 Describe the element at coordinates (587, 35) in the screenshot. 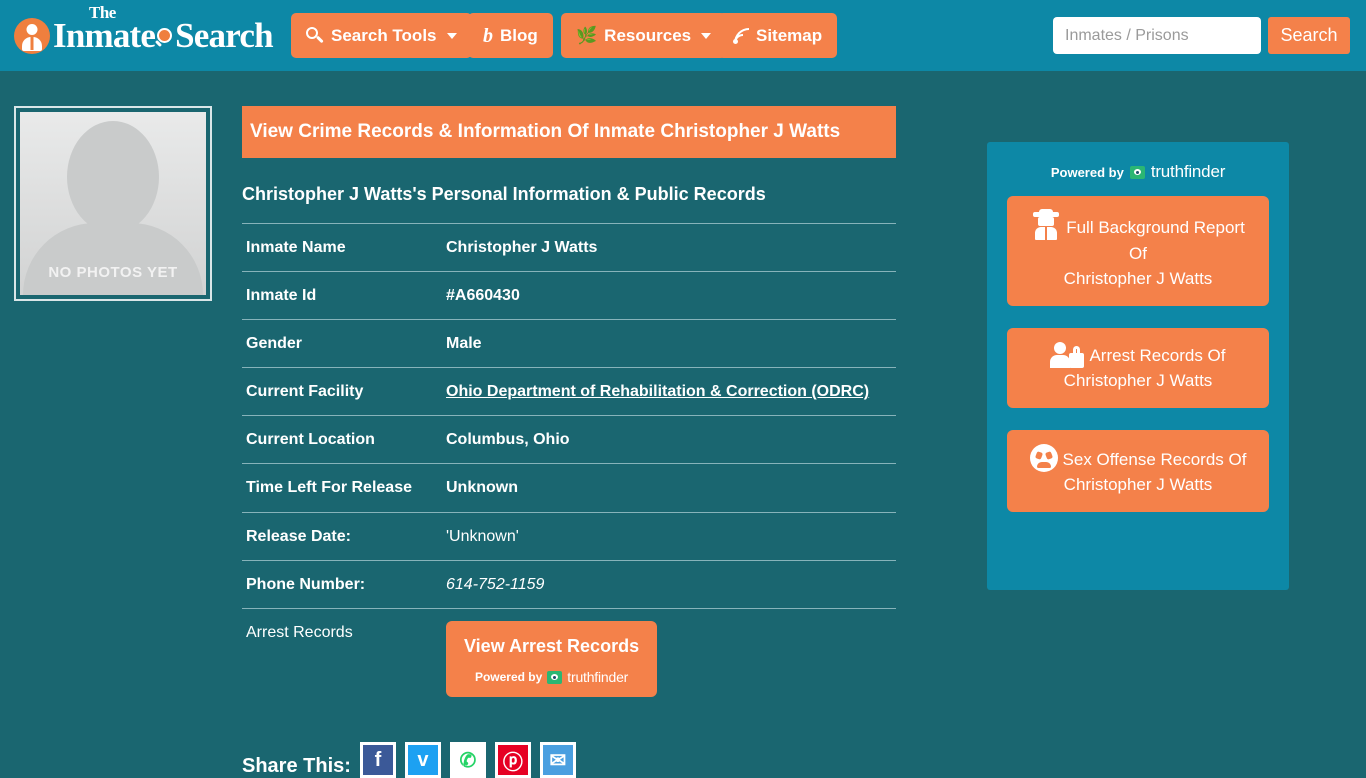

I see `leaf-icon: 🌿` at that location.